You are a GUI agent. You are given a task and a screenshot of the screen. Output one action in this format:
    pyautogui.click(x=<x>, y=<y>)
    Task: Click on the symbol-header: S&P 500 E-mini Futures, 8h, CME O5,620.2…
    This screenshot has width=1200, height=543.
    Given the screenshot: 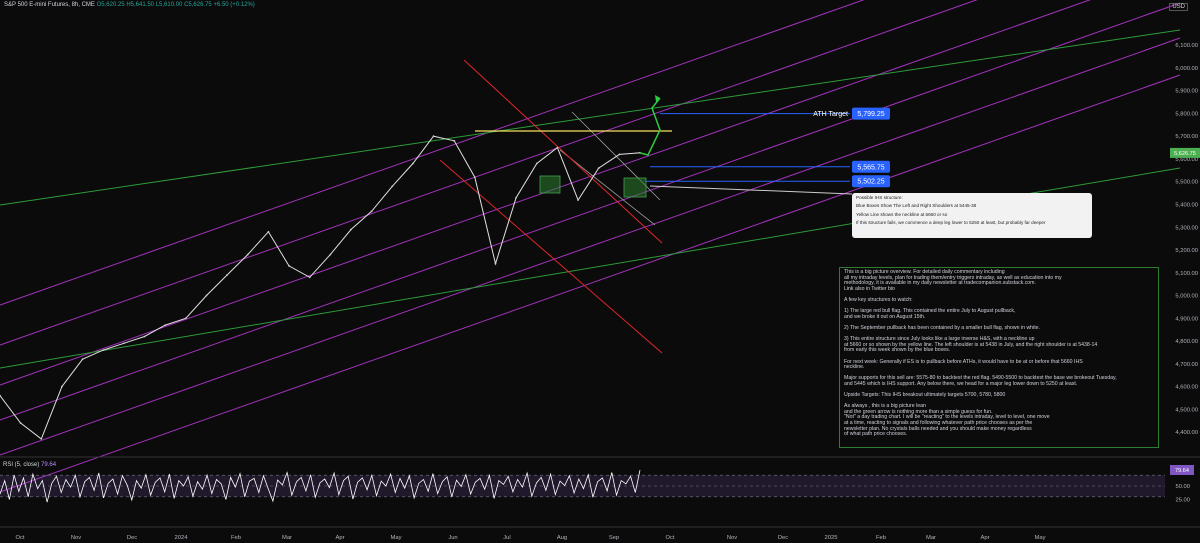 What is the action you would take?
    pyautogui.click(x=129, y=5)
    